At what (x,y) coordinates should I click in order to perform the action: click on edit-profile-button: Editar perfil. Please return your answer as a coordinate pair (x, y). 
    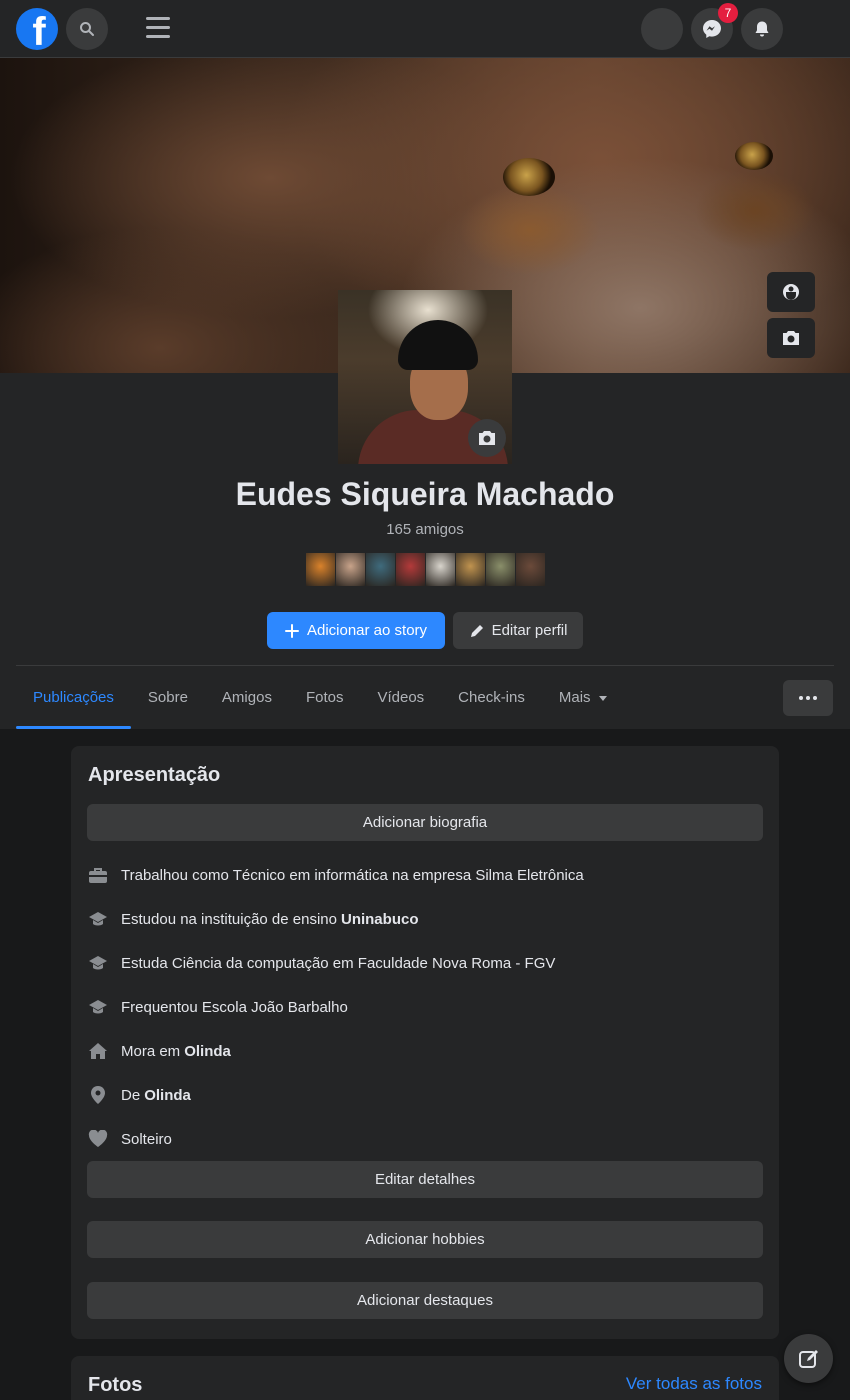
    Looking at the image, I should click on (518, 630).